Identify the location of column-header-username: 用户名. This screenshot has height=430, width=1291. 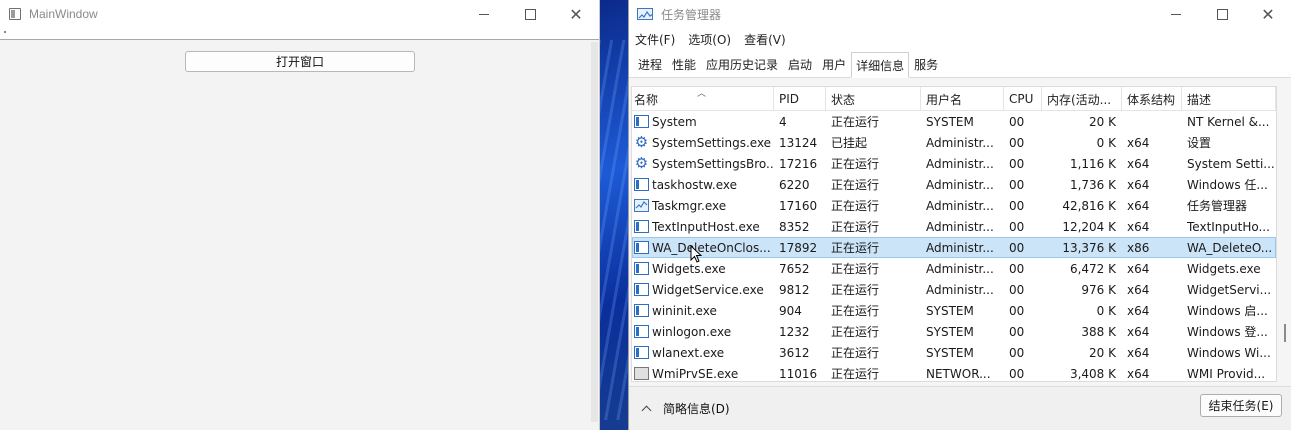
(962, 99).